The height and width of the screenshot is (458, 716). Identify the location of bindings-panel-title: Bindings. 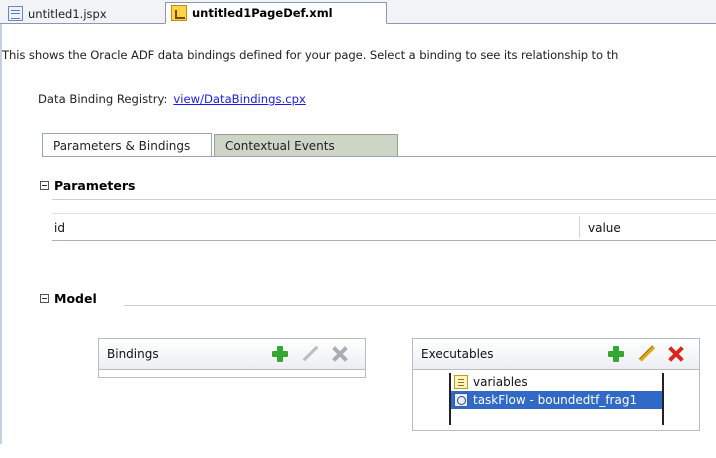
(133, 354).